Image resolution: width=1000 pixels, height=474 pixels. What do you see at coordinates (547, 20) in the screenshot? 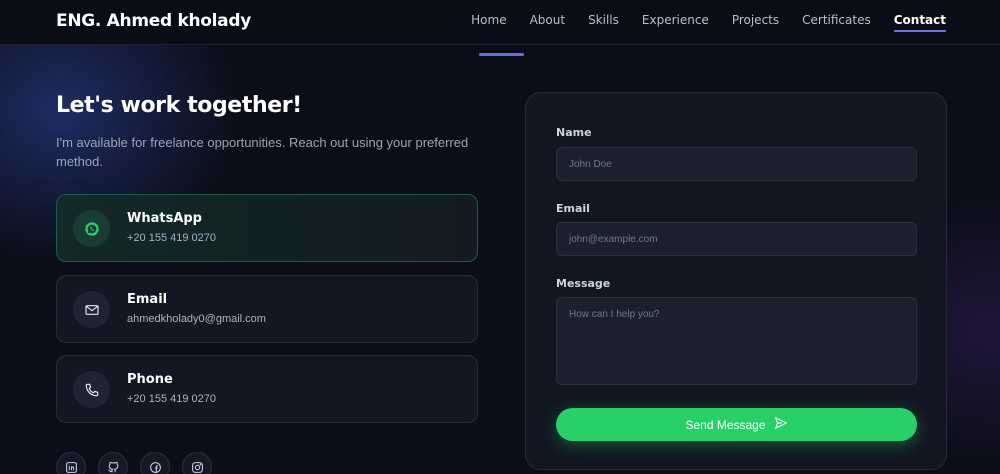
I see `nav-link-about: About` at bounding box center [547, 20].